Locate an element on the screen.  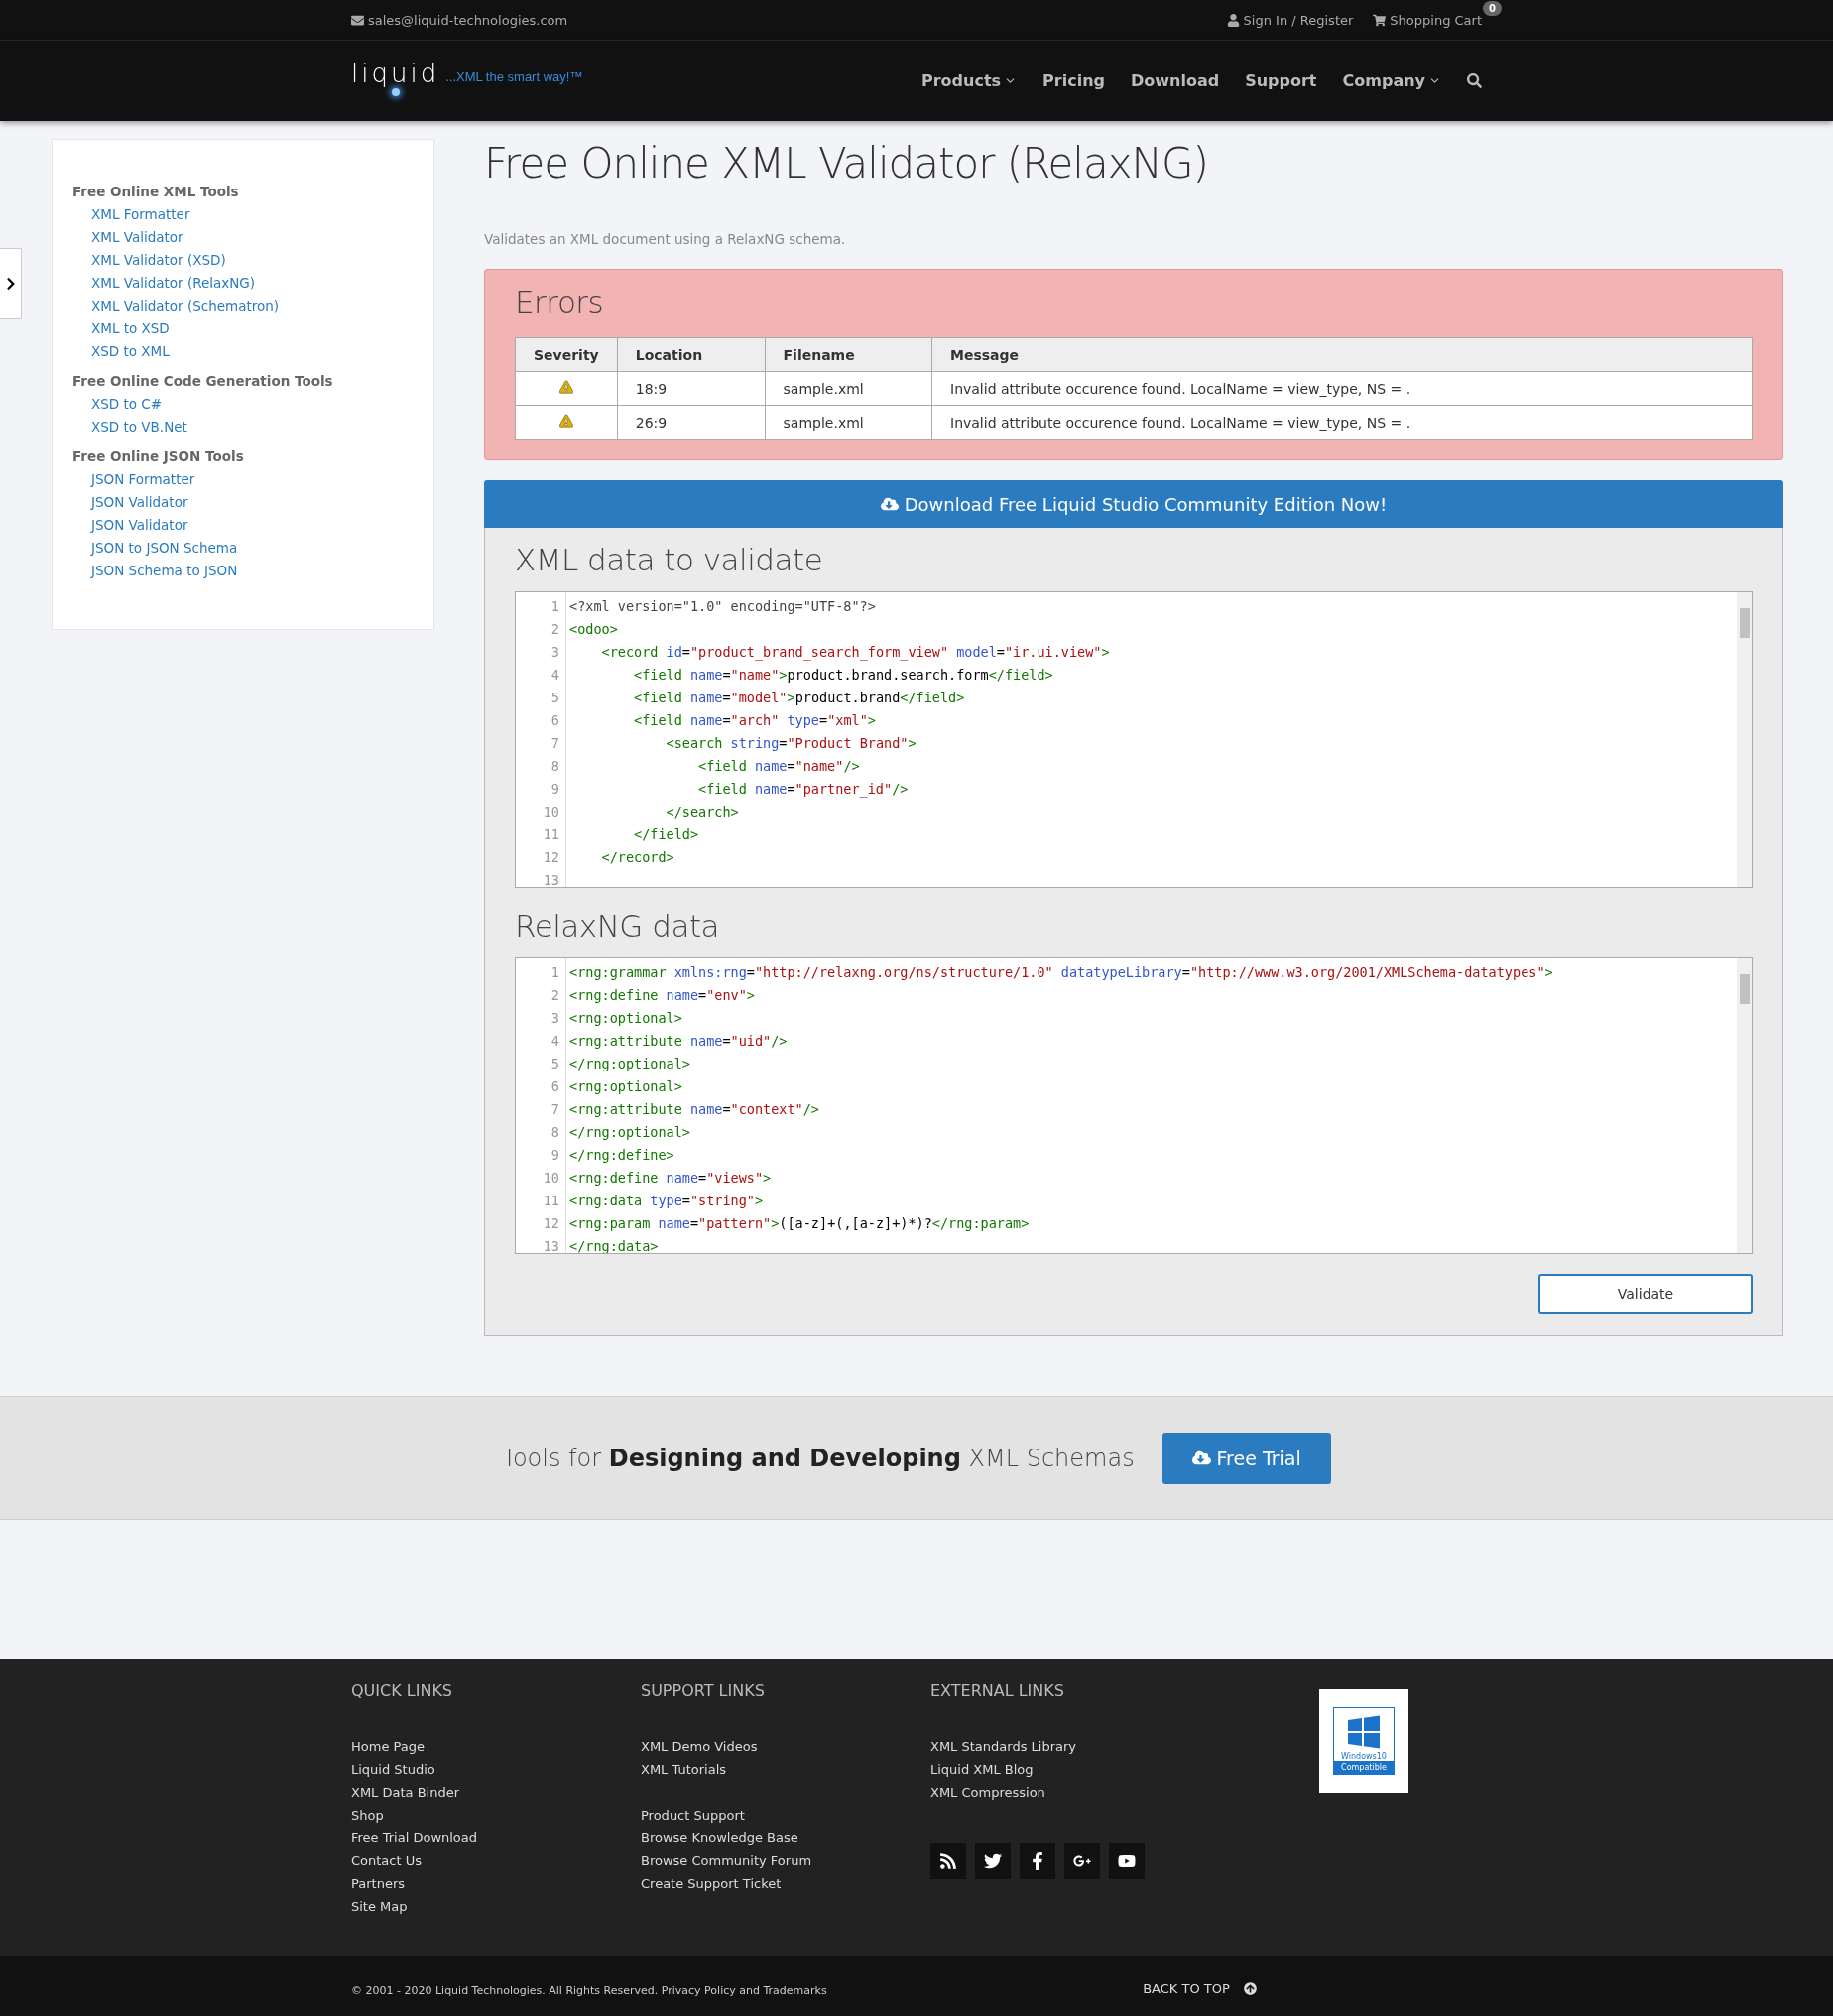
footer-link: XML Standards Library is located at coordinates (1075, 1746).